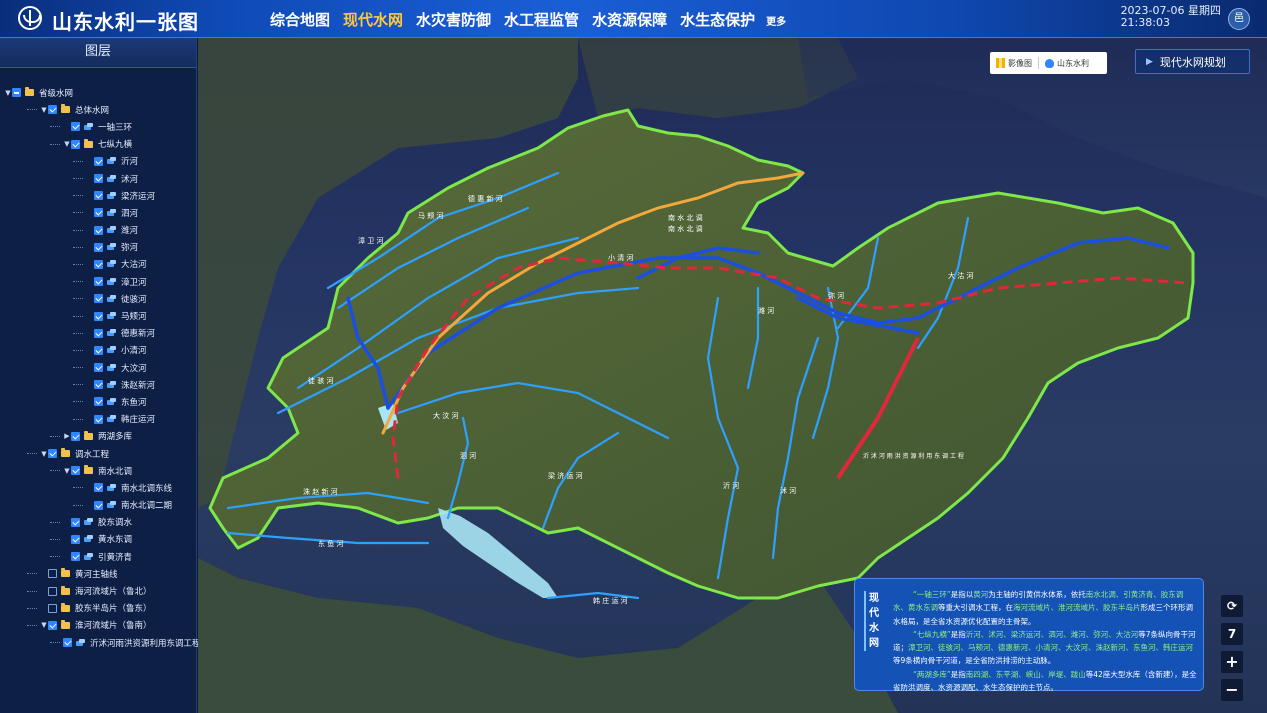 Image resolution: width=1267 pixels, height=713 pixels. I want to click on layer-tree-item: 一轴三环, so click(98, 126).